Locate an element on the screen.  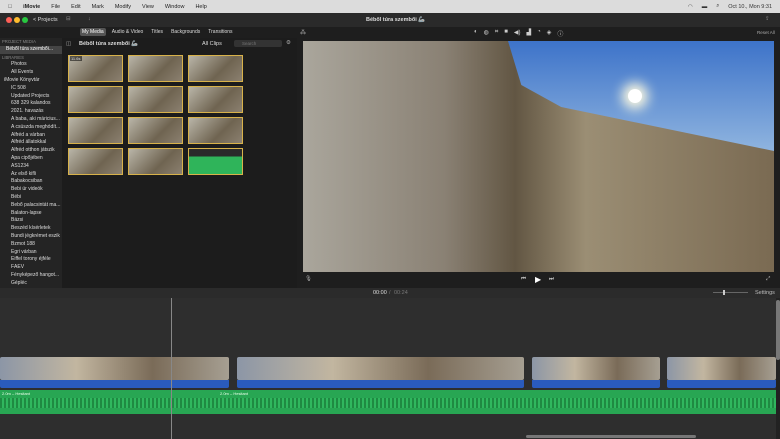
music-track: 2.0m – Hesitant 2.0m – Hesitant is located at coordinates (388, 402).